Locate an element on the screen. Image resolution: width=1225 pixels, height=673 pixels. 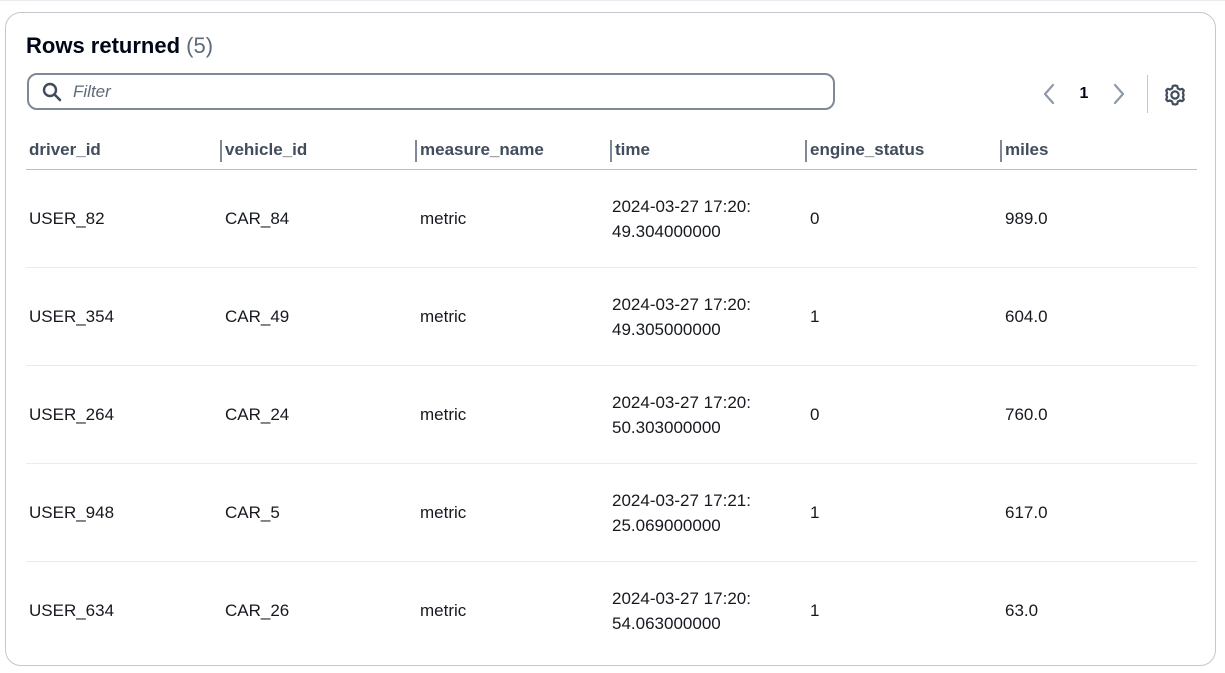
gear-icon is located at coordinates (1175, 95).